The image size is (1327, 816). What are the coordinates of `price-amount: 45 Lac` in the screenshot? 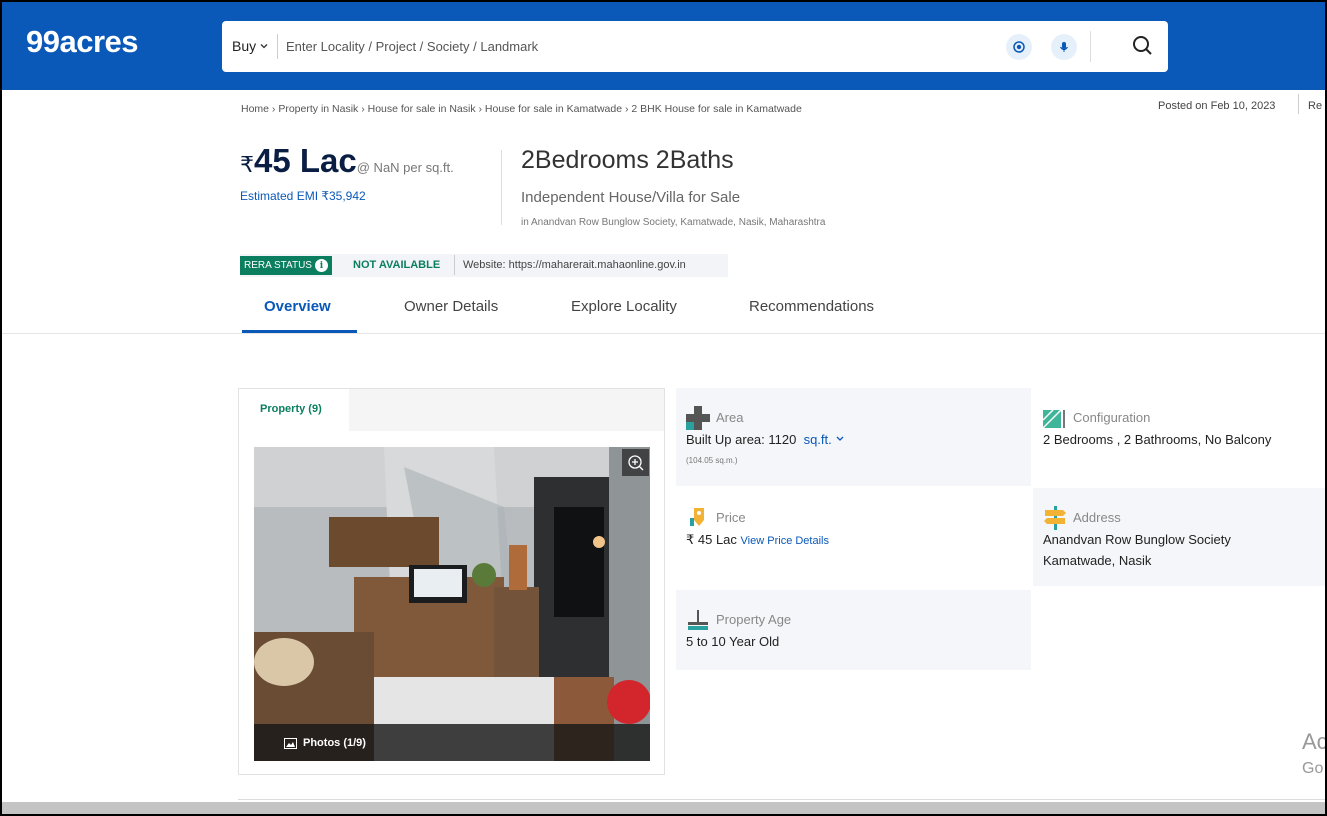 It's located at (305, 160).